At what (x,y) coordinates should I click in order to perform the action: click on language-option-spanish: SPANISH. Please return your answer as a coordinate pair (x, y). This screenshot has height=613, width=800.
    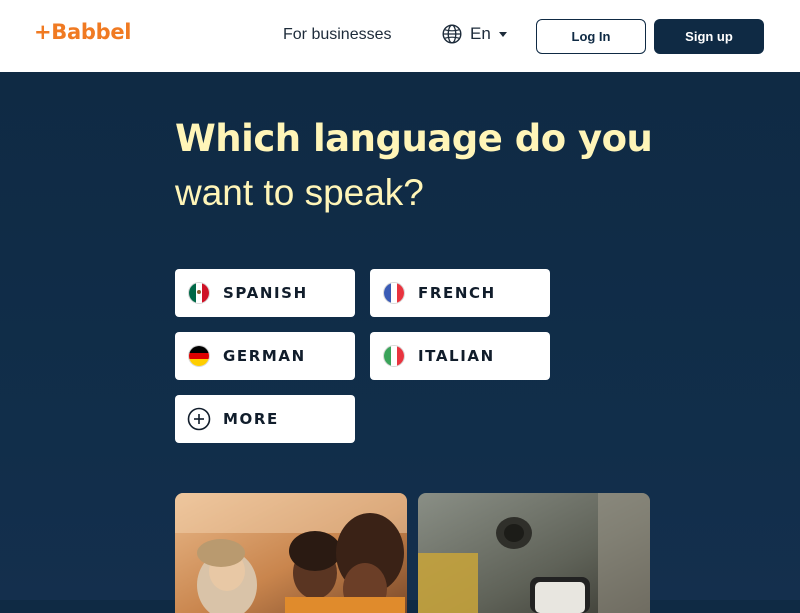
    Looking at the image, I should click on (265, 293).